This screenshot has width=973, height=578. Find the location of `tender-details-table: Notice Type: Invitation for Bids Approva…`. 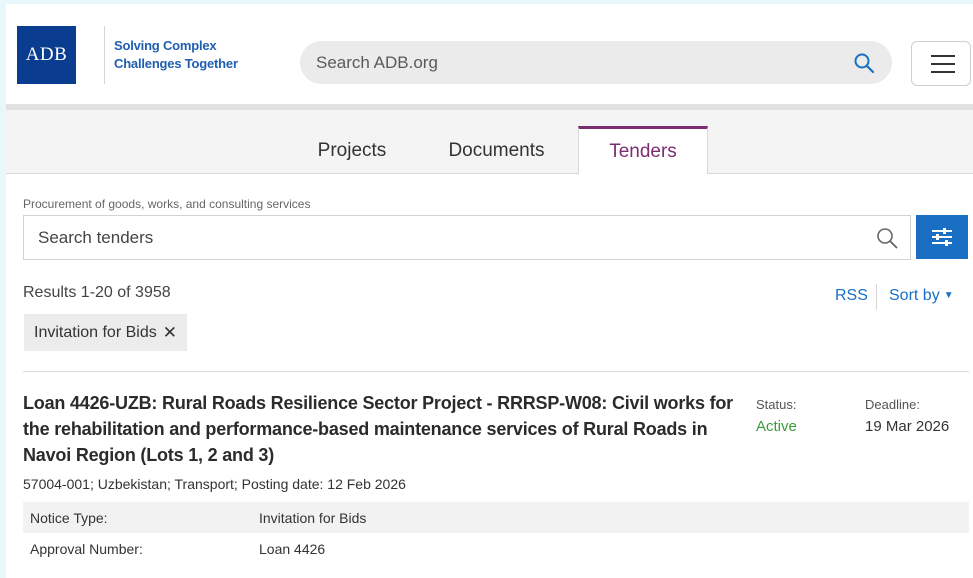

tender-details-table: Notice Type: Invitation for Bids Approva… is located at coordinates (496, 533).